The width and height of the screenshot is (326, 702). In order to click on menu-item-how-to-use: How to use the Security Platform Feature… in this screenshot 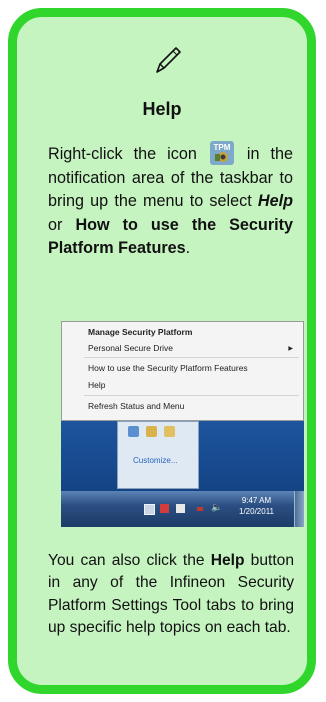, I will do `click(168, 368)`.